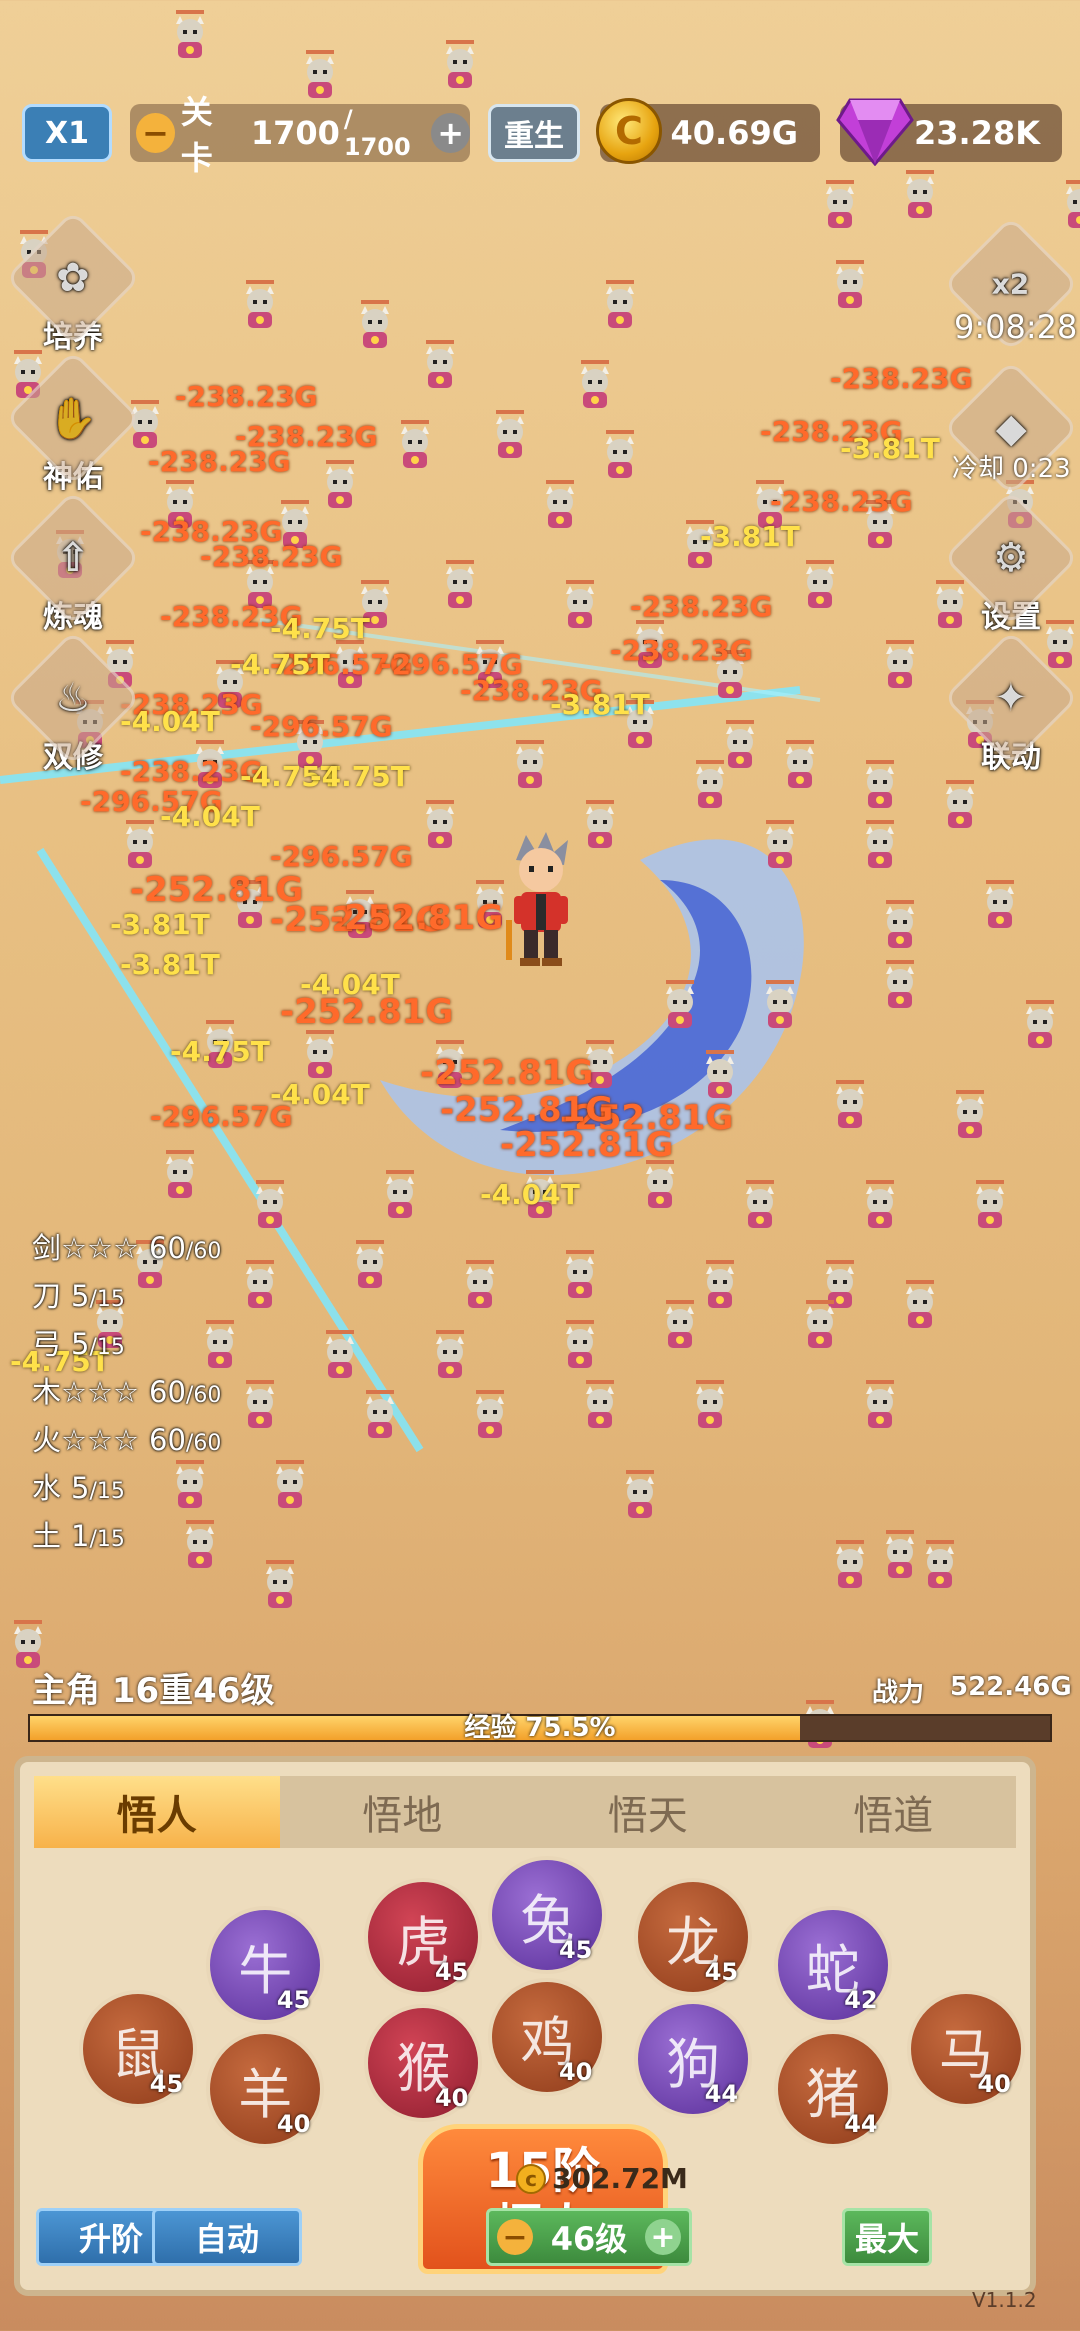 Image resolution: width=1080 pixels, height=2331 pixels. I want to click on stat-name: 剑, so click(47, 1248).